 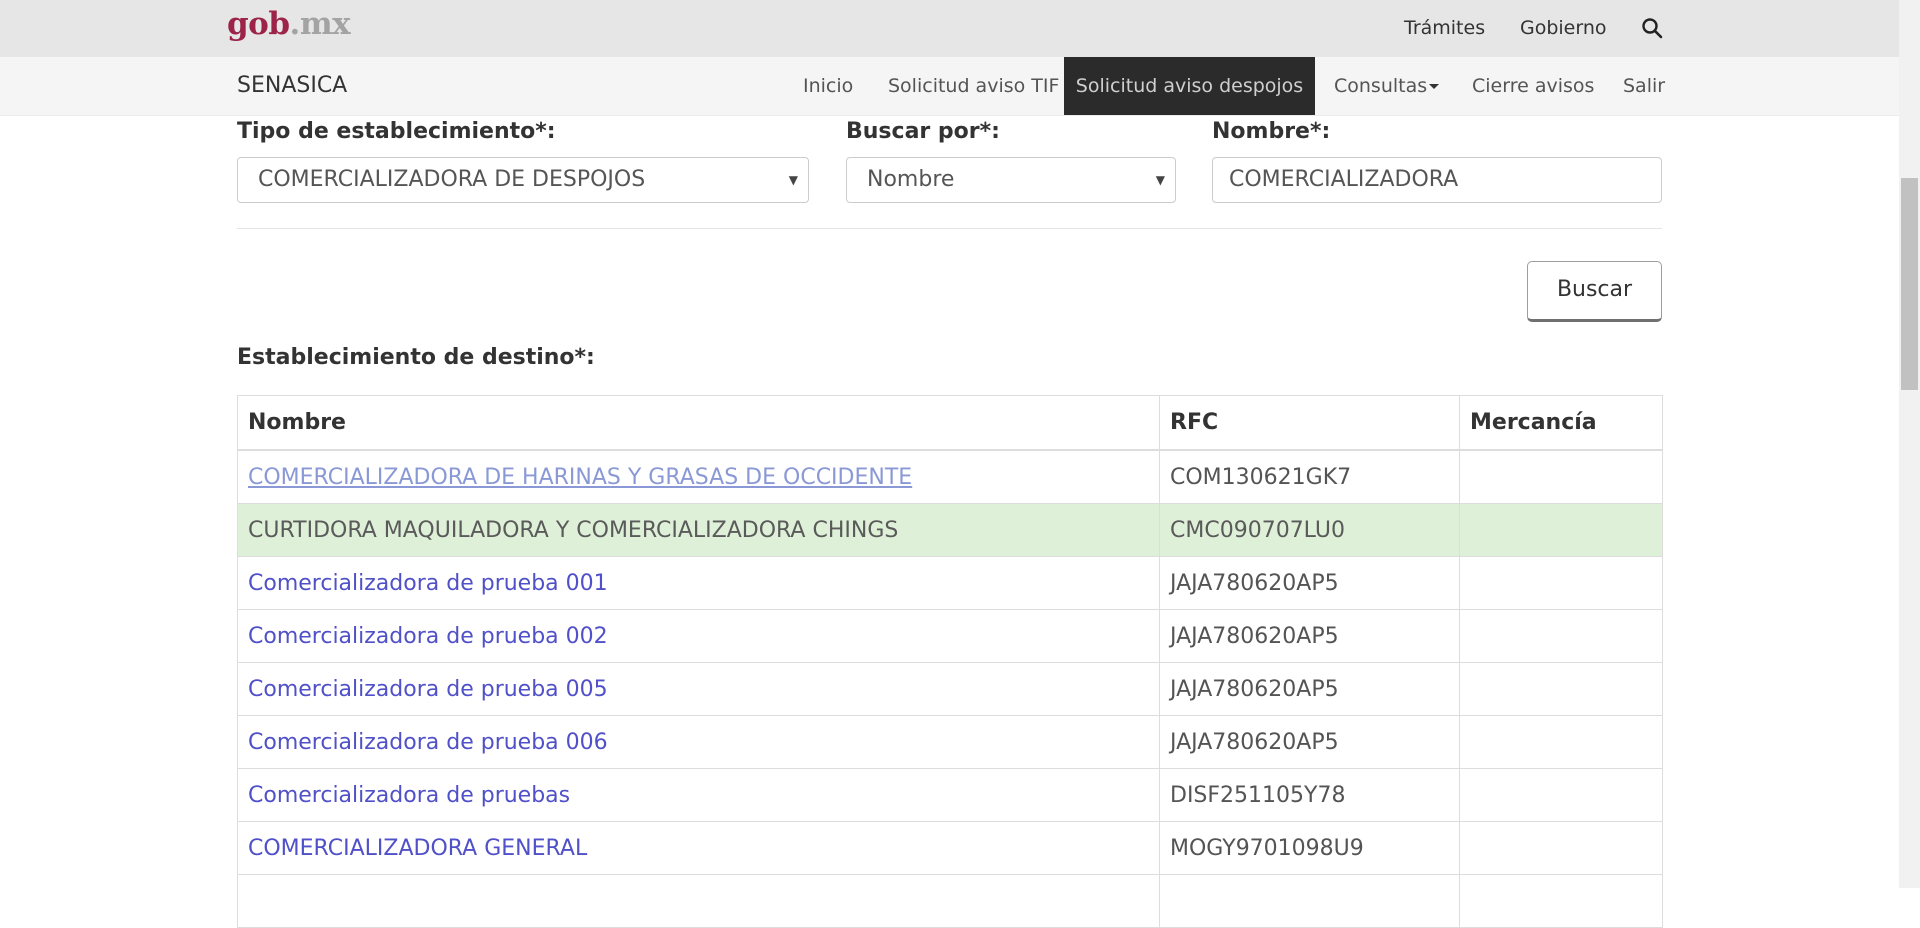 What do you see at coordinates (698, 689) in the screenshot?
I see `row-name-link: Comercializadora de prueba 005` at bounding box center [698, 689].